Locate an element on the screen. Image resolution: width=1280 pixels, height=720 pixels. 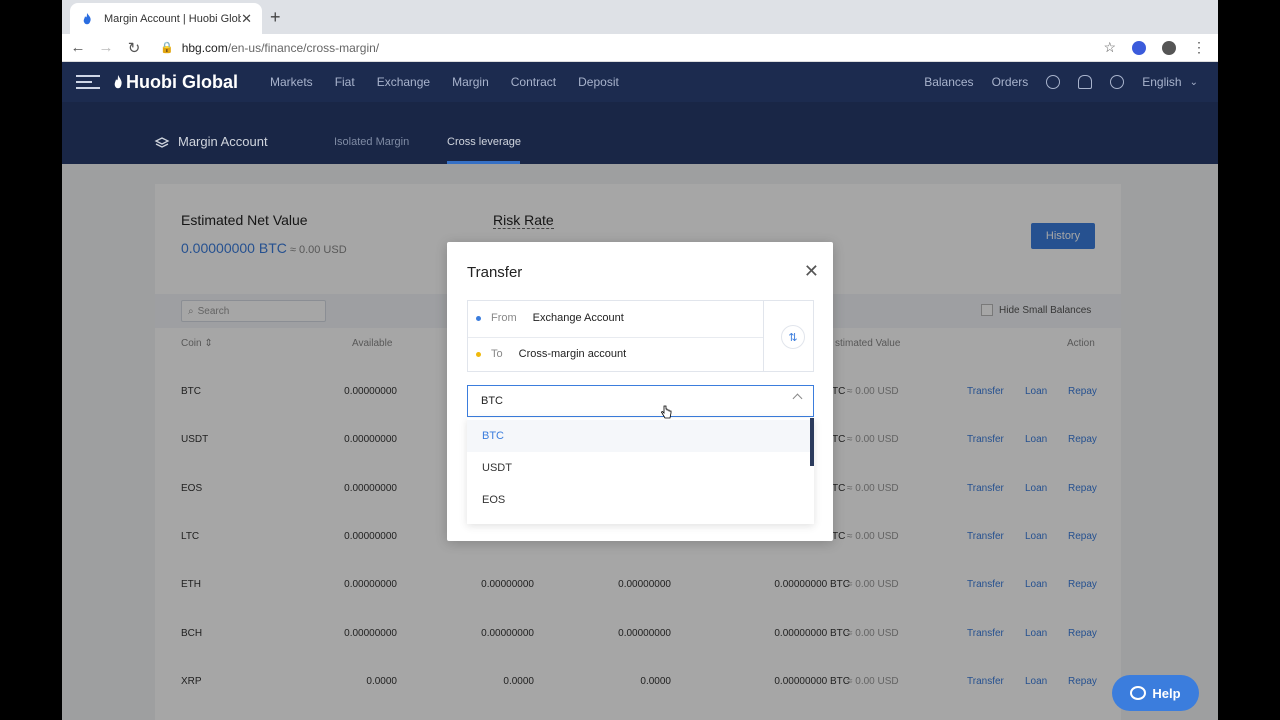
language-selector: English ⌄ is located at coordinates (1170, 82).